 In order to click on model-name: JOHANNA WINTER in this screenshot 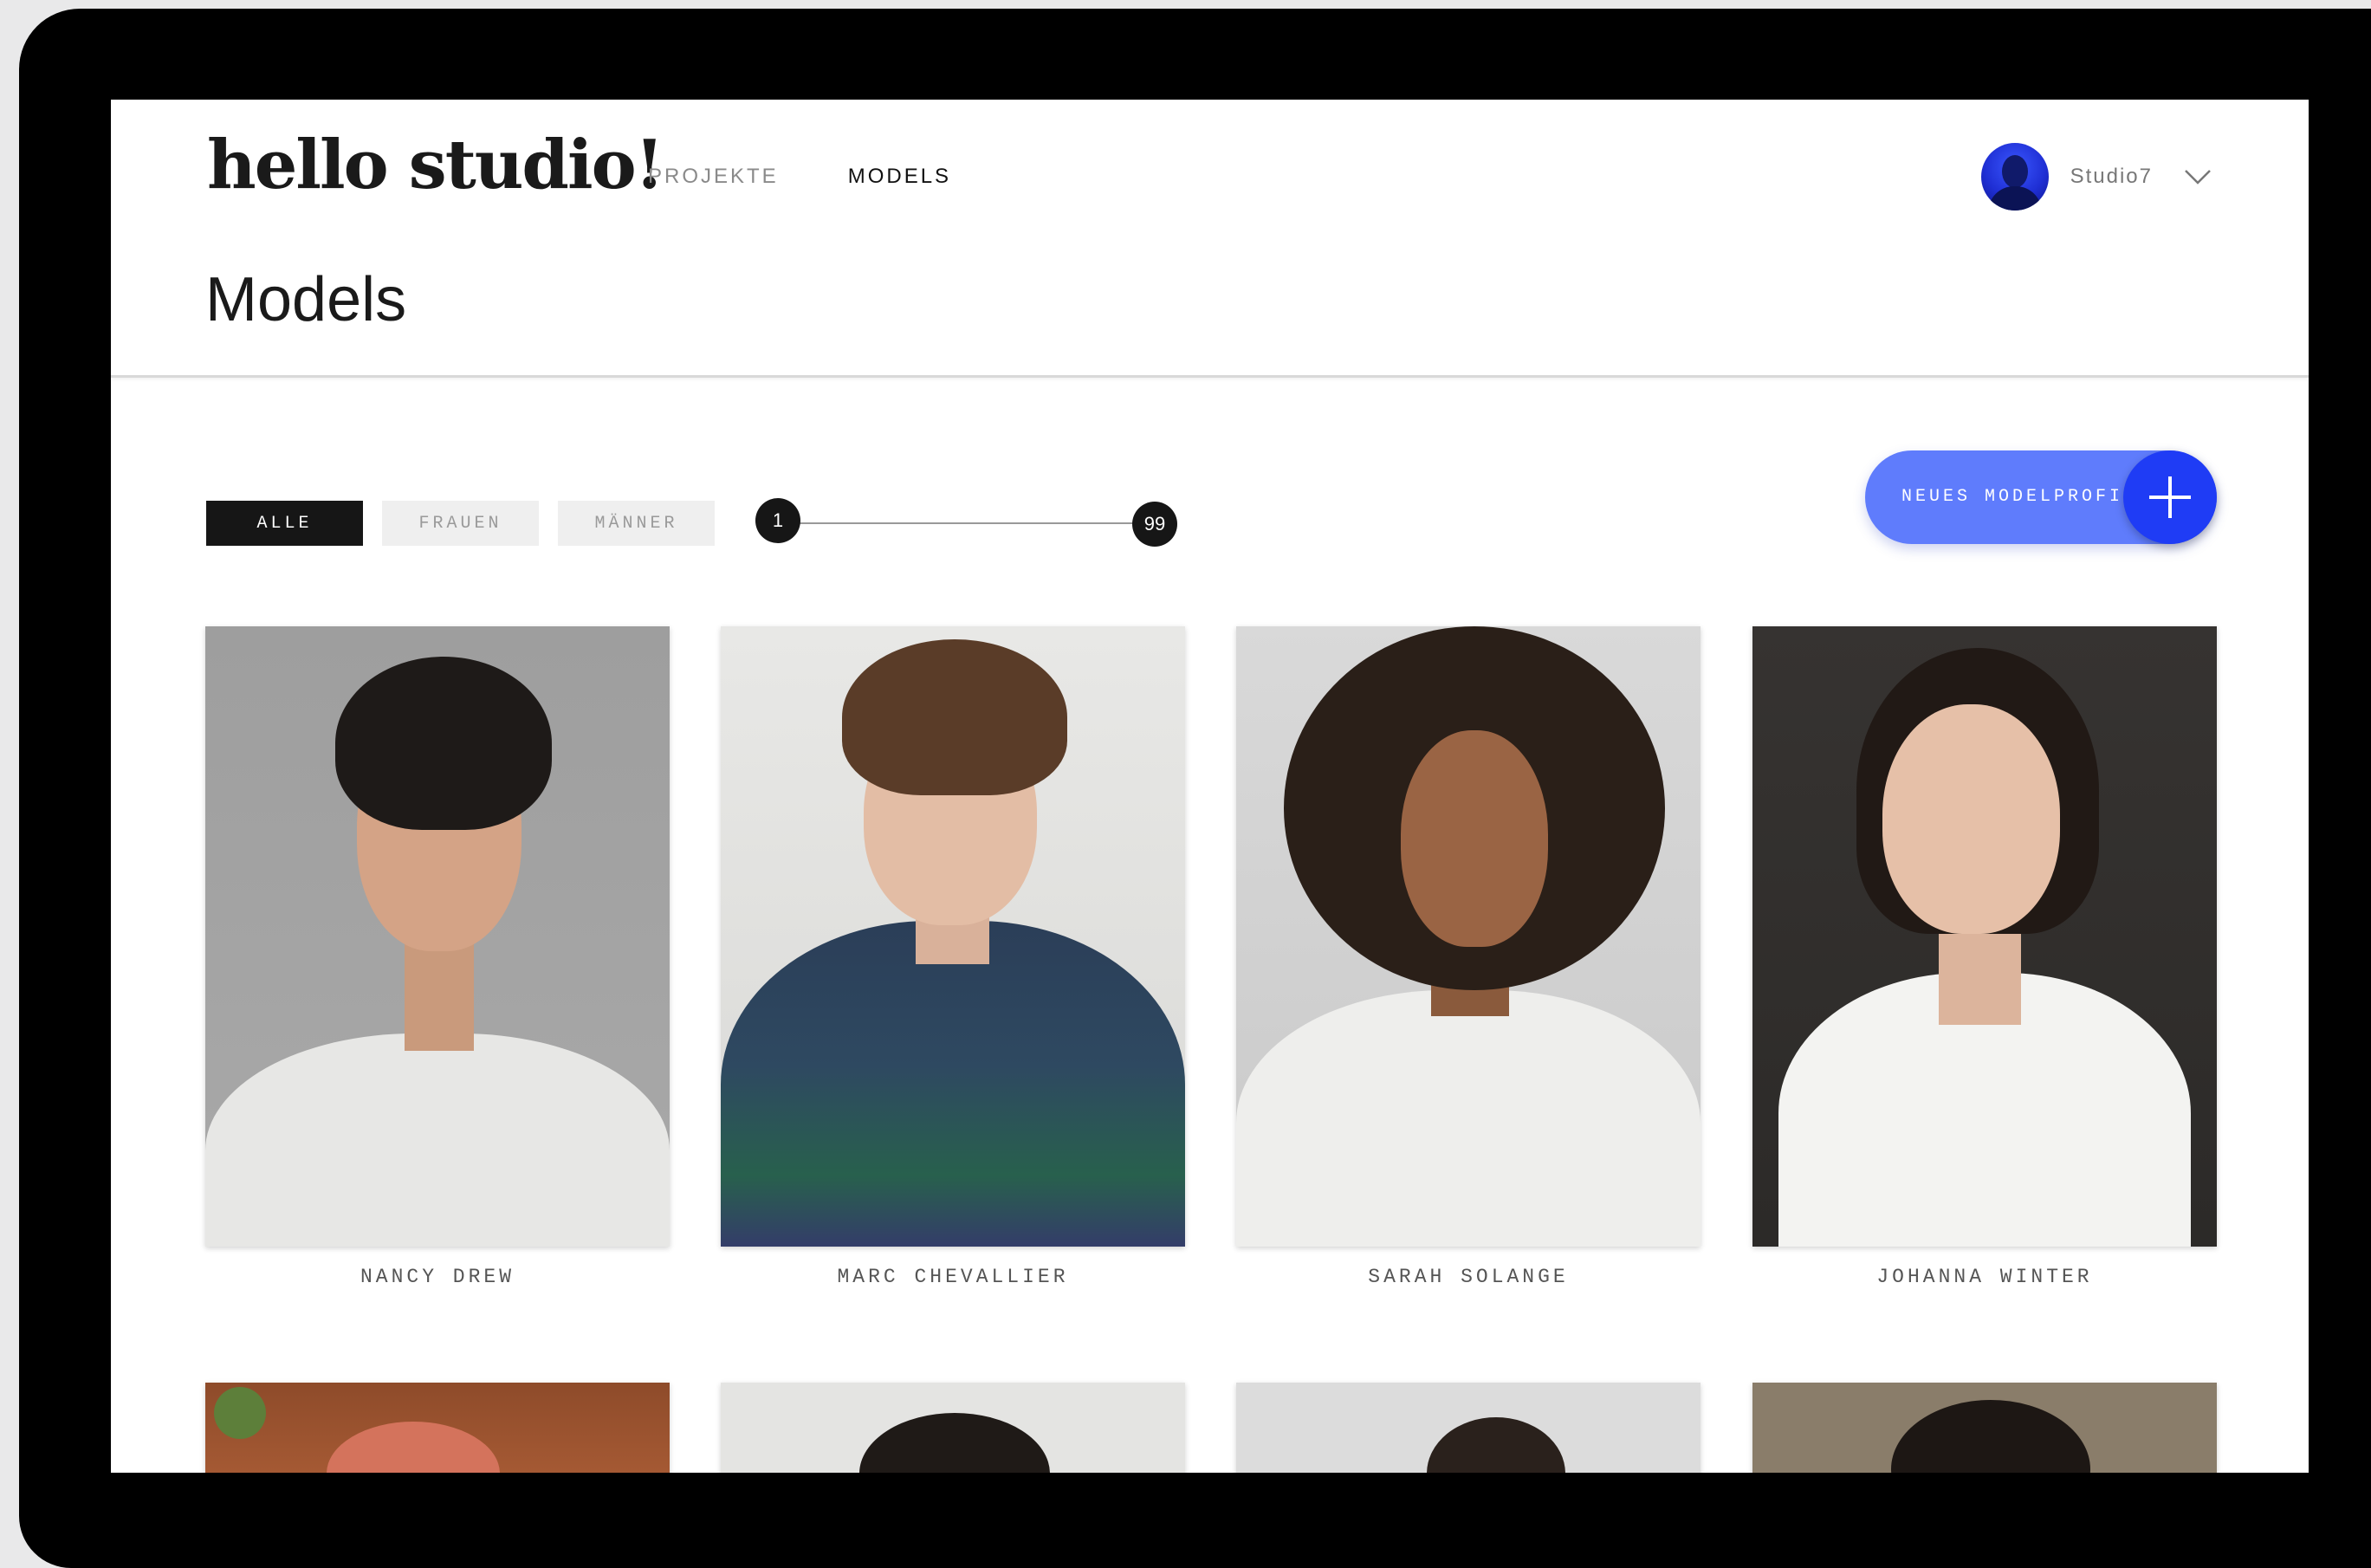, I will do `click(1984, 1277)`.